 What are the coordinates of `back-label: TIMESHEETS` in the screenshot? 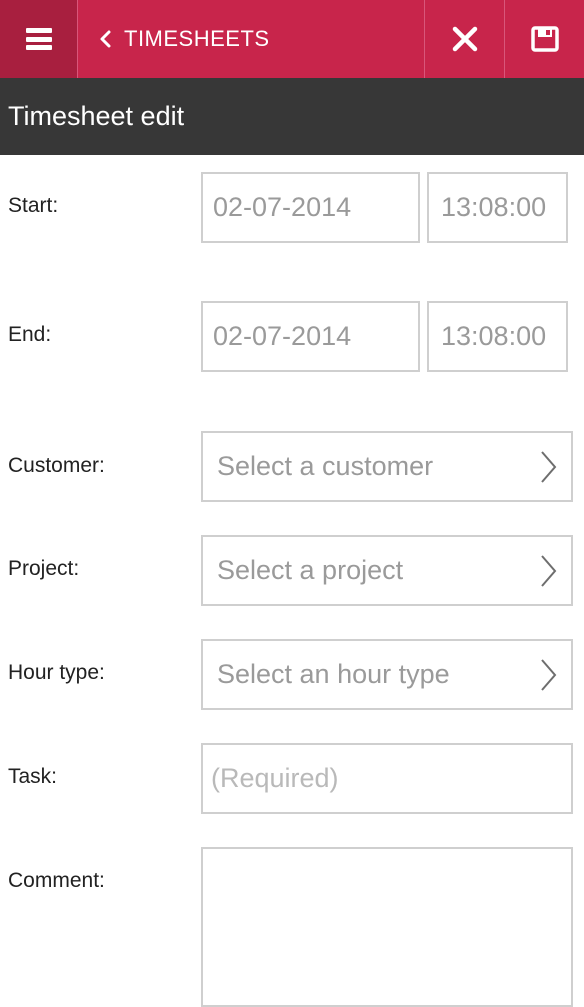 It's located at (197, 38).